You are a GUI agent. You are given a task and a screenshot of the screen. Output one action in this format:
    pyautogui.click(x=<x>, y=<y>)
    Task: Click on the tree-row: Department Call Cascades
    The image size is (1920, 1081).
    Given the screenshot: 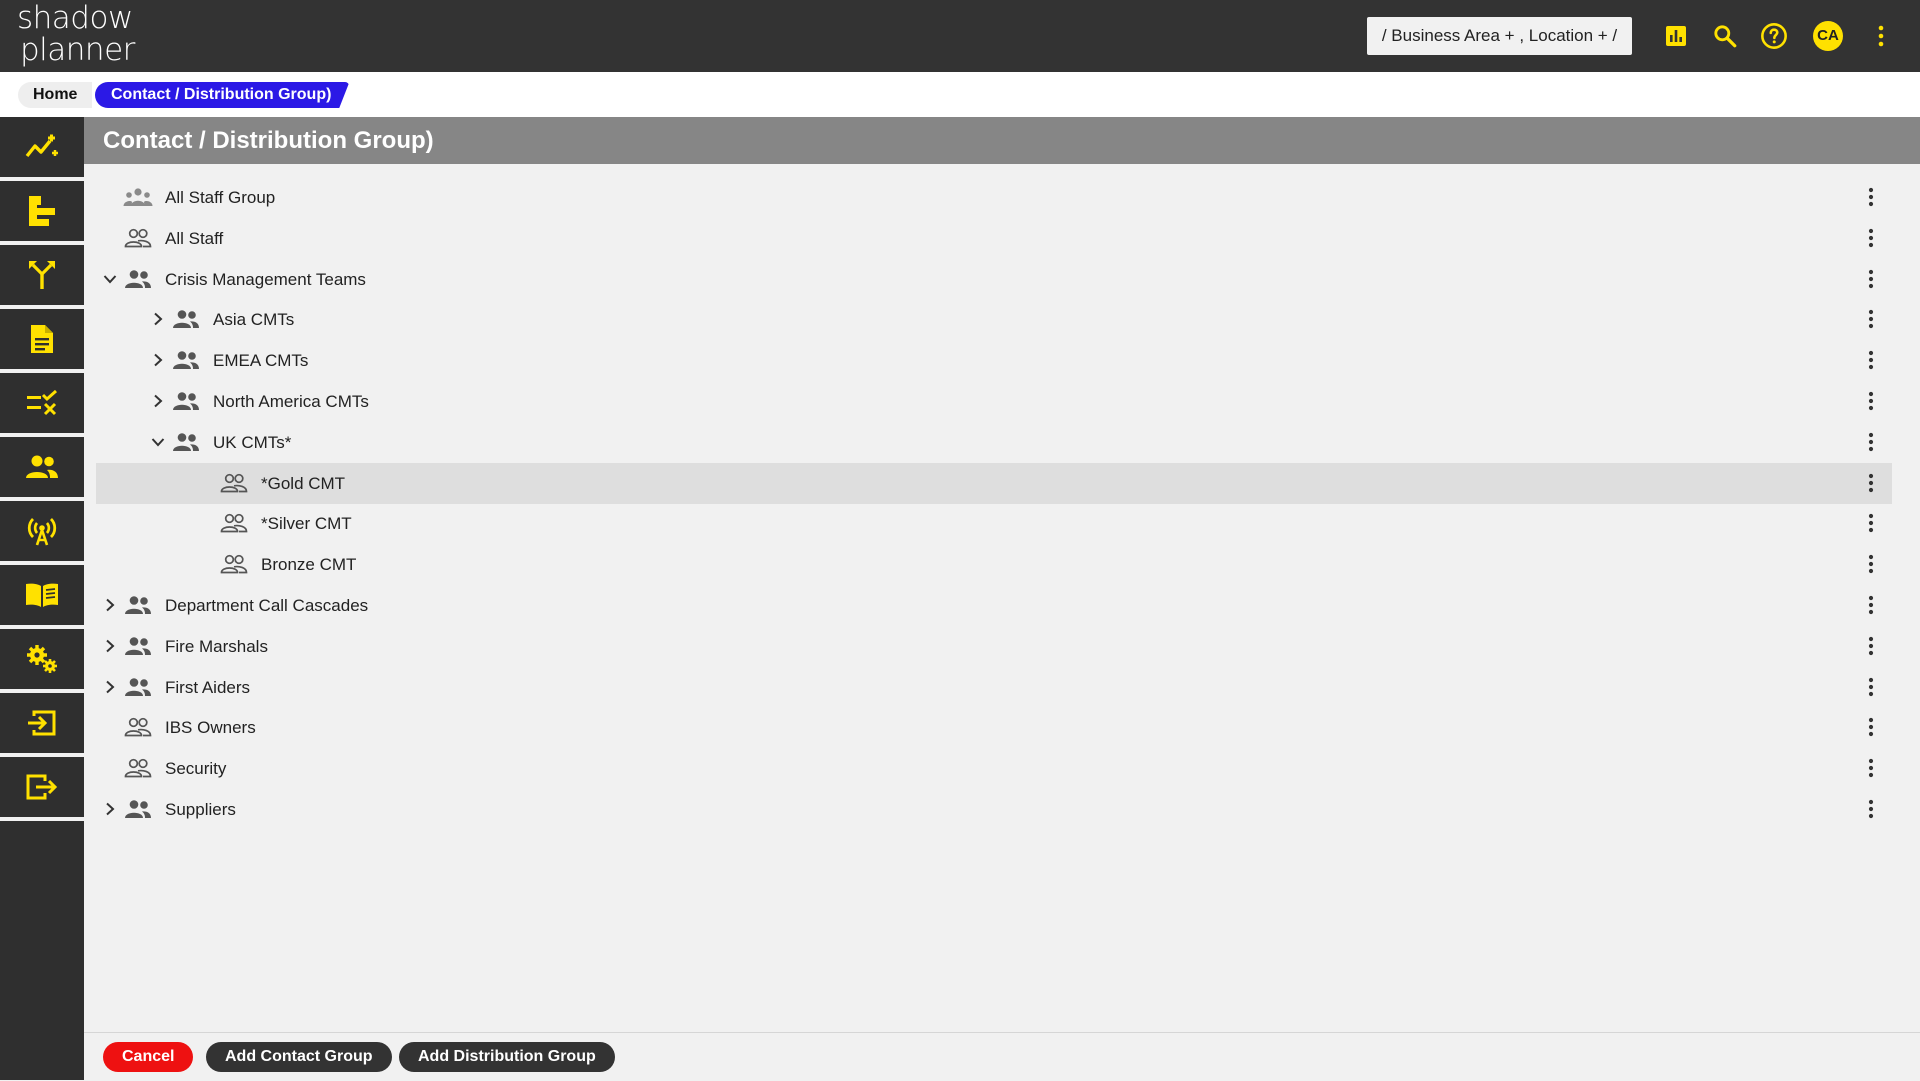 What is the action you would take?
    pyautogui.click(x=994, y=605)
    